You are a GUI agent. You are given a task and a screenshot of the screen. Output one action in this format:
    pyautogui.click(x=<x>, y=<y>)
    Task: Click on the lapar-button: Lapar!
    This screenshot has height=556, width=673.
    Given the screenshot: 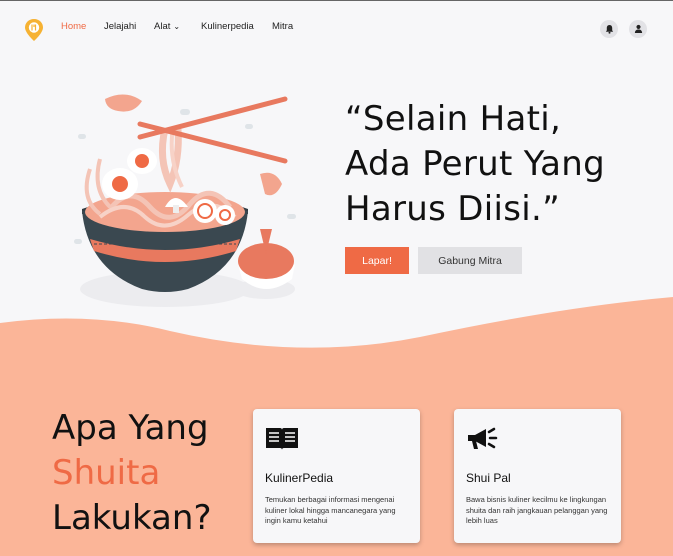 What is the action you would take?
    pyautogui.click(x=377, y=260)
    